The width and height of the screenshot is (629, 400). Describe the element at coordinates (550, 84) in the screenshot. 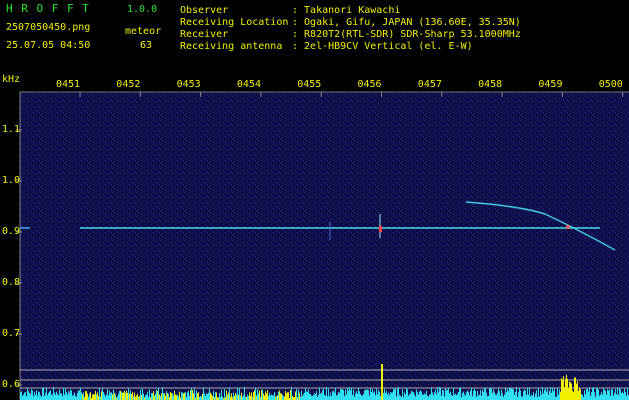

I see `x-tick-label: 0459` at that location.